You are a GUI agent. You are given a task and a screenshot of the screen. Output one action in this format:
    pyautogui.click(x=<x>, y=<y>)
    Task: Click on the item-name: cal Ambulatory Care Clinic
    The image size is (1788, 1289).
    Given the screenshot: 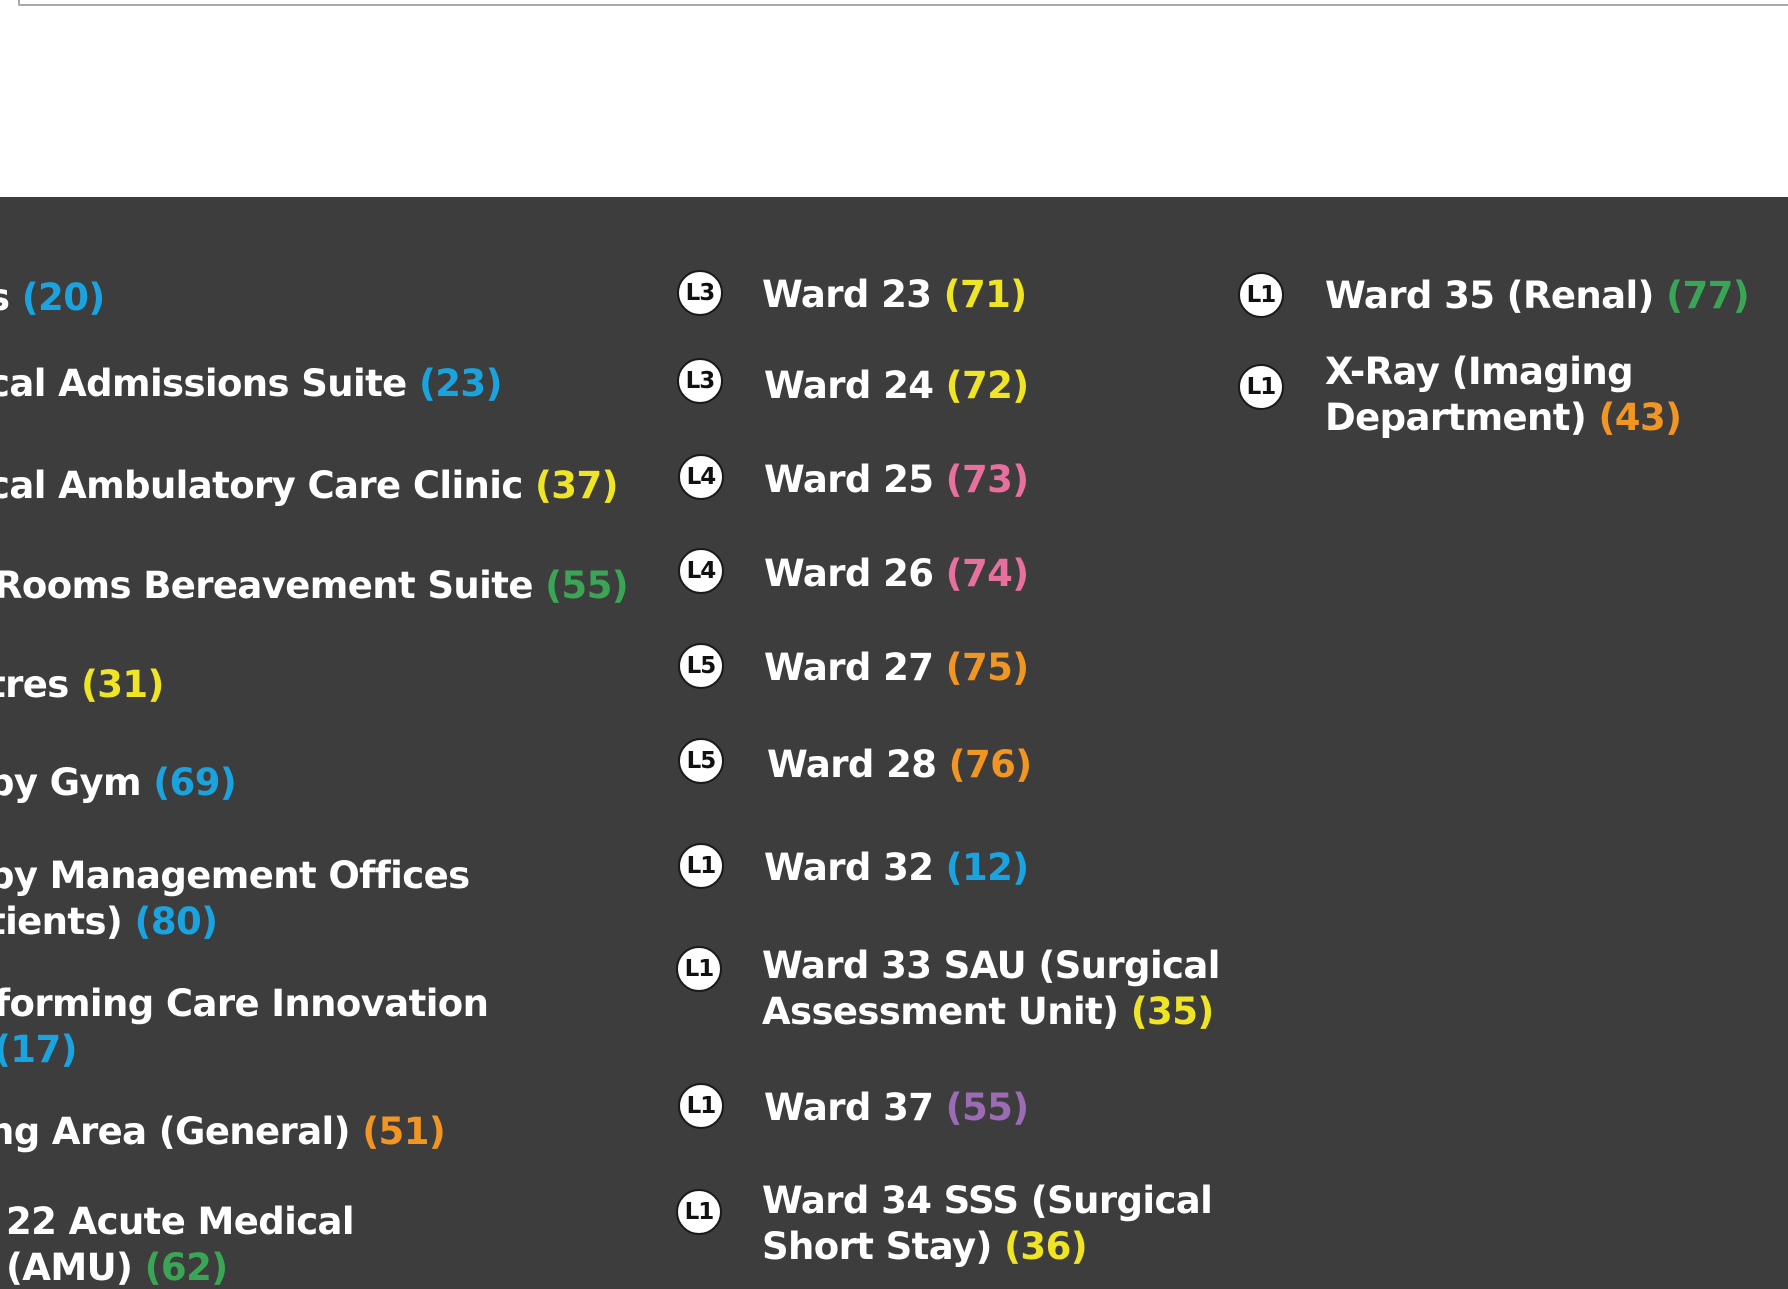 What is the action you would take?
    pyautogui.click(x=261, y=485)
    